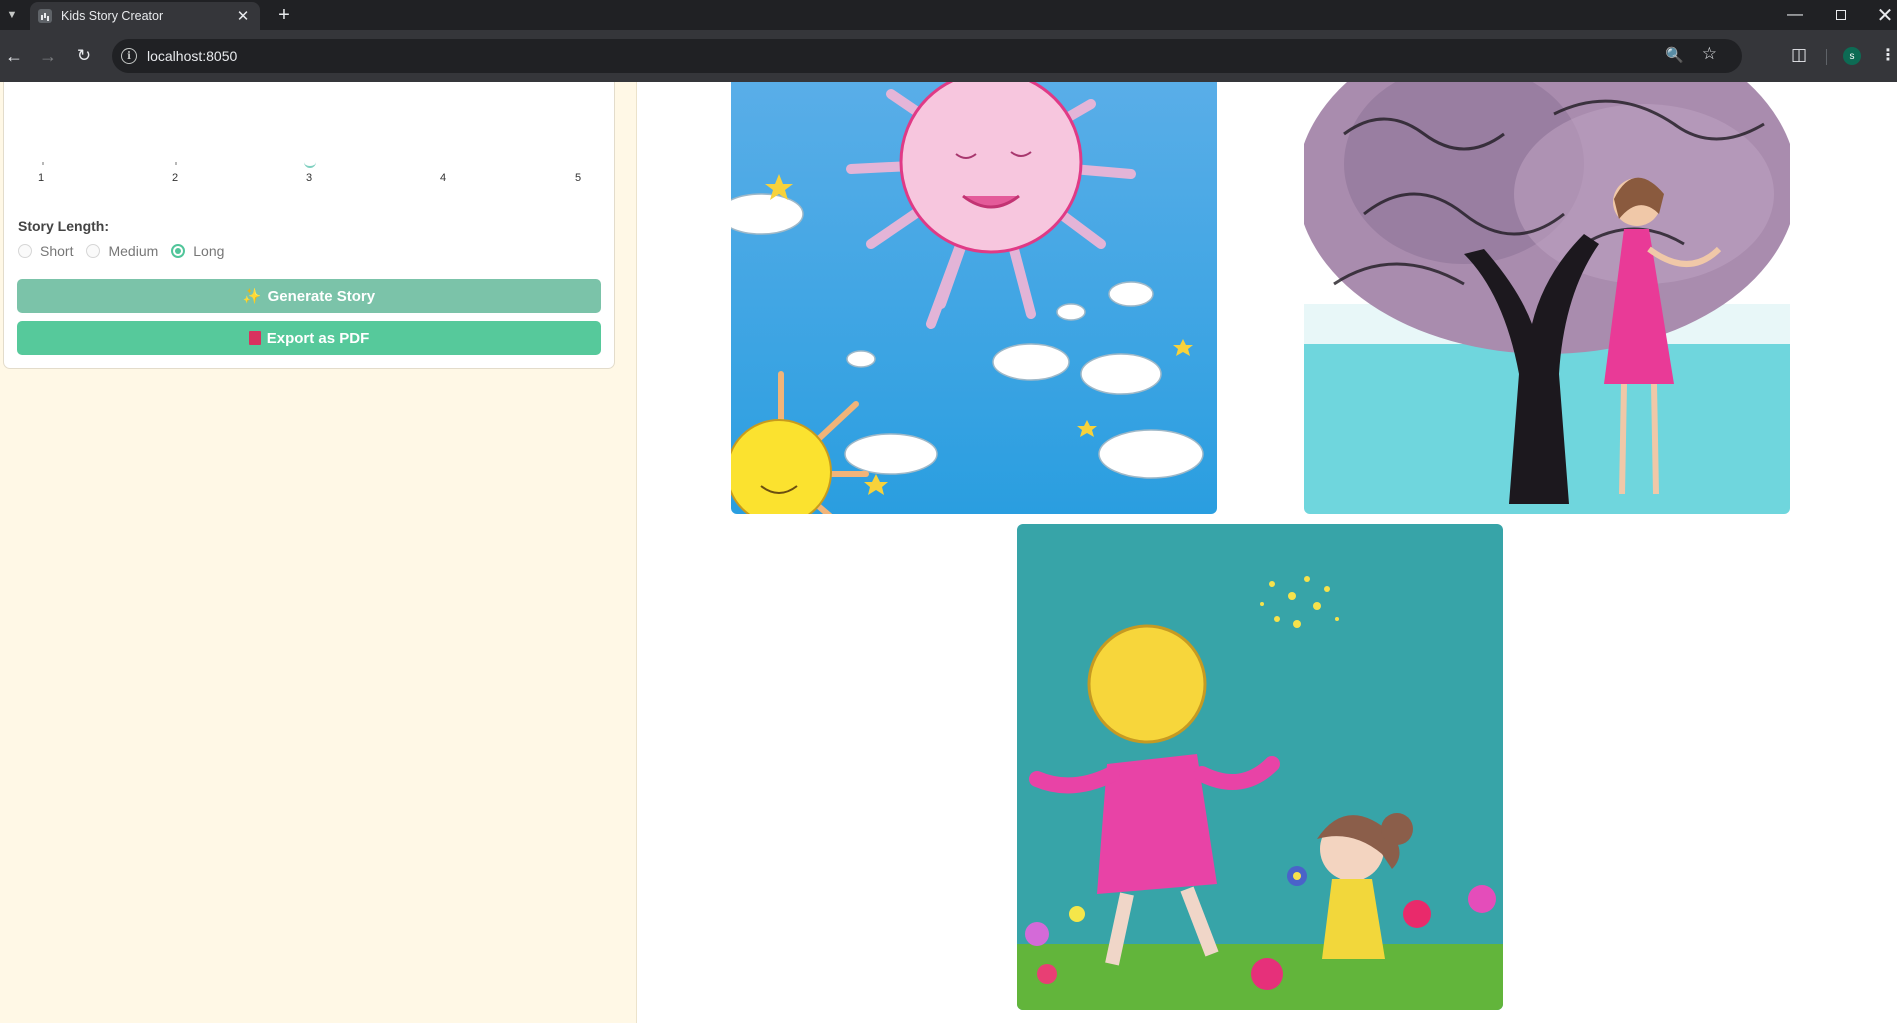 This screenshot has height=1023, width=1897. I want to click on back-arrow-icon: ←, so click(14, 56).